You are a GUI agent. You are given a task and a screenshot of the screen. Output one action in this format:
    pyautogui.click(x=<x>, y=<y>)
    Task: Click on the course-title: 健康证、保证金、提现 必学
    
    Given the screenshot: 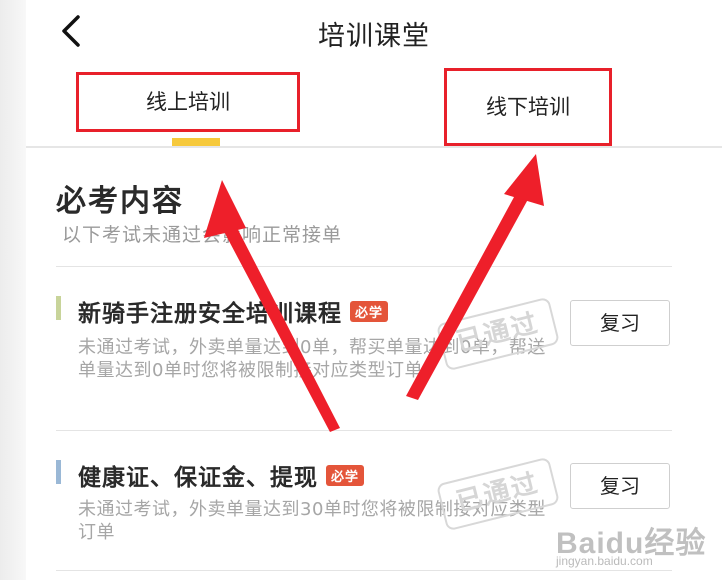 What is the action you would take?
    pyautogui.click(x=221, y=475)
    